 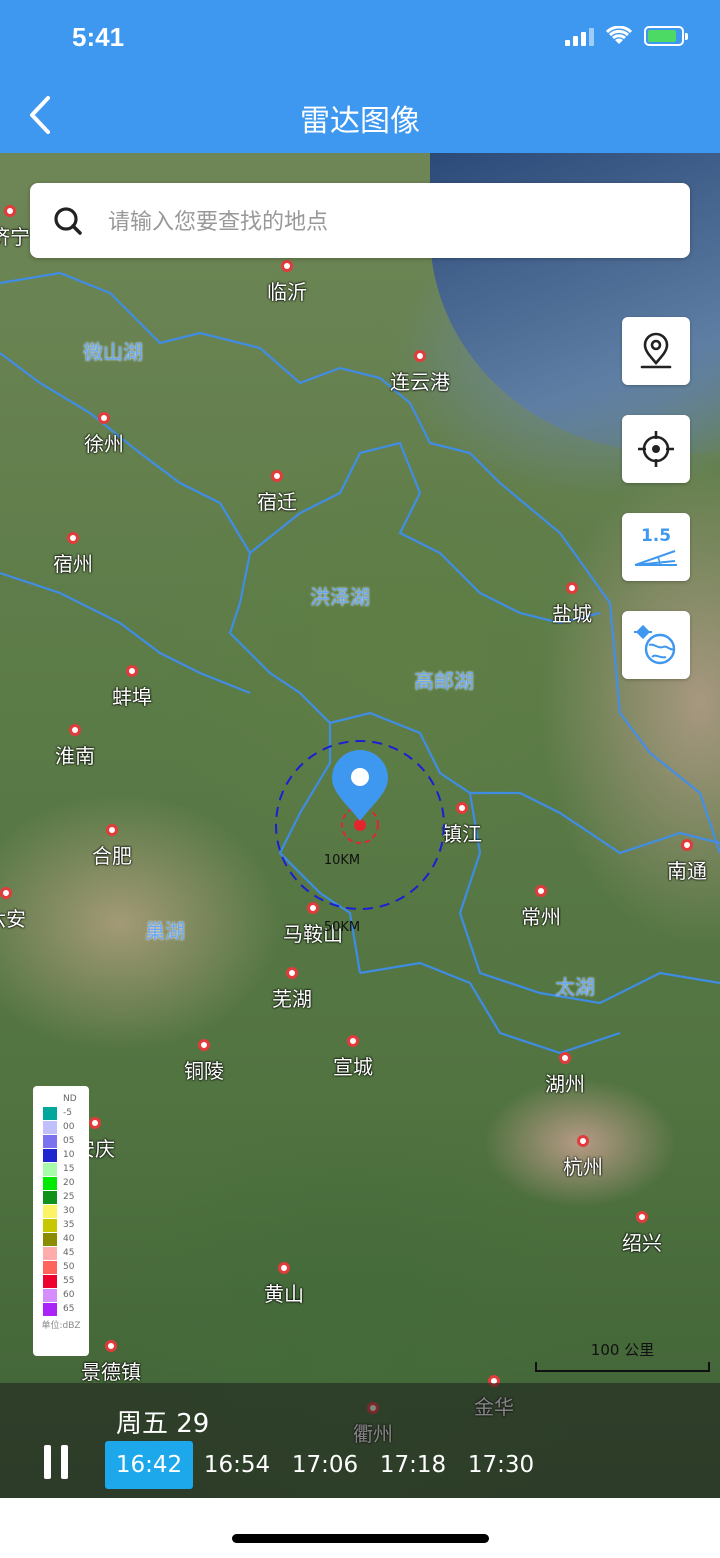 What do you see at coordinates (69, 1141) in the screenshot?
I see `legend-label: 05` at bounding box center [69, 1141].